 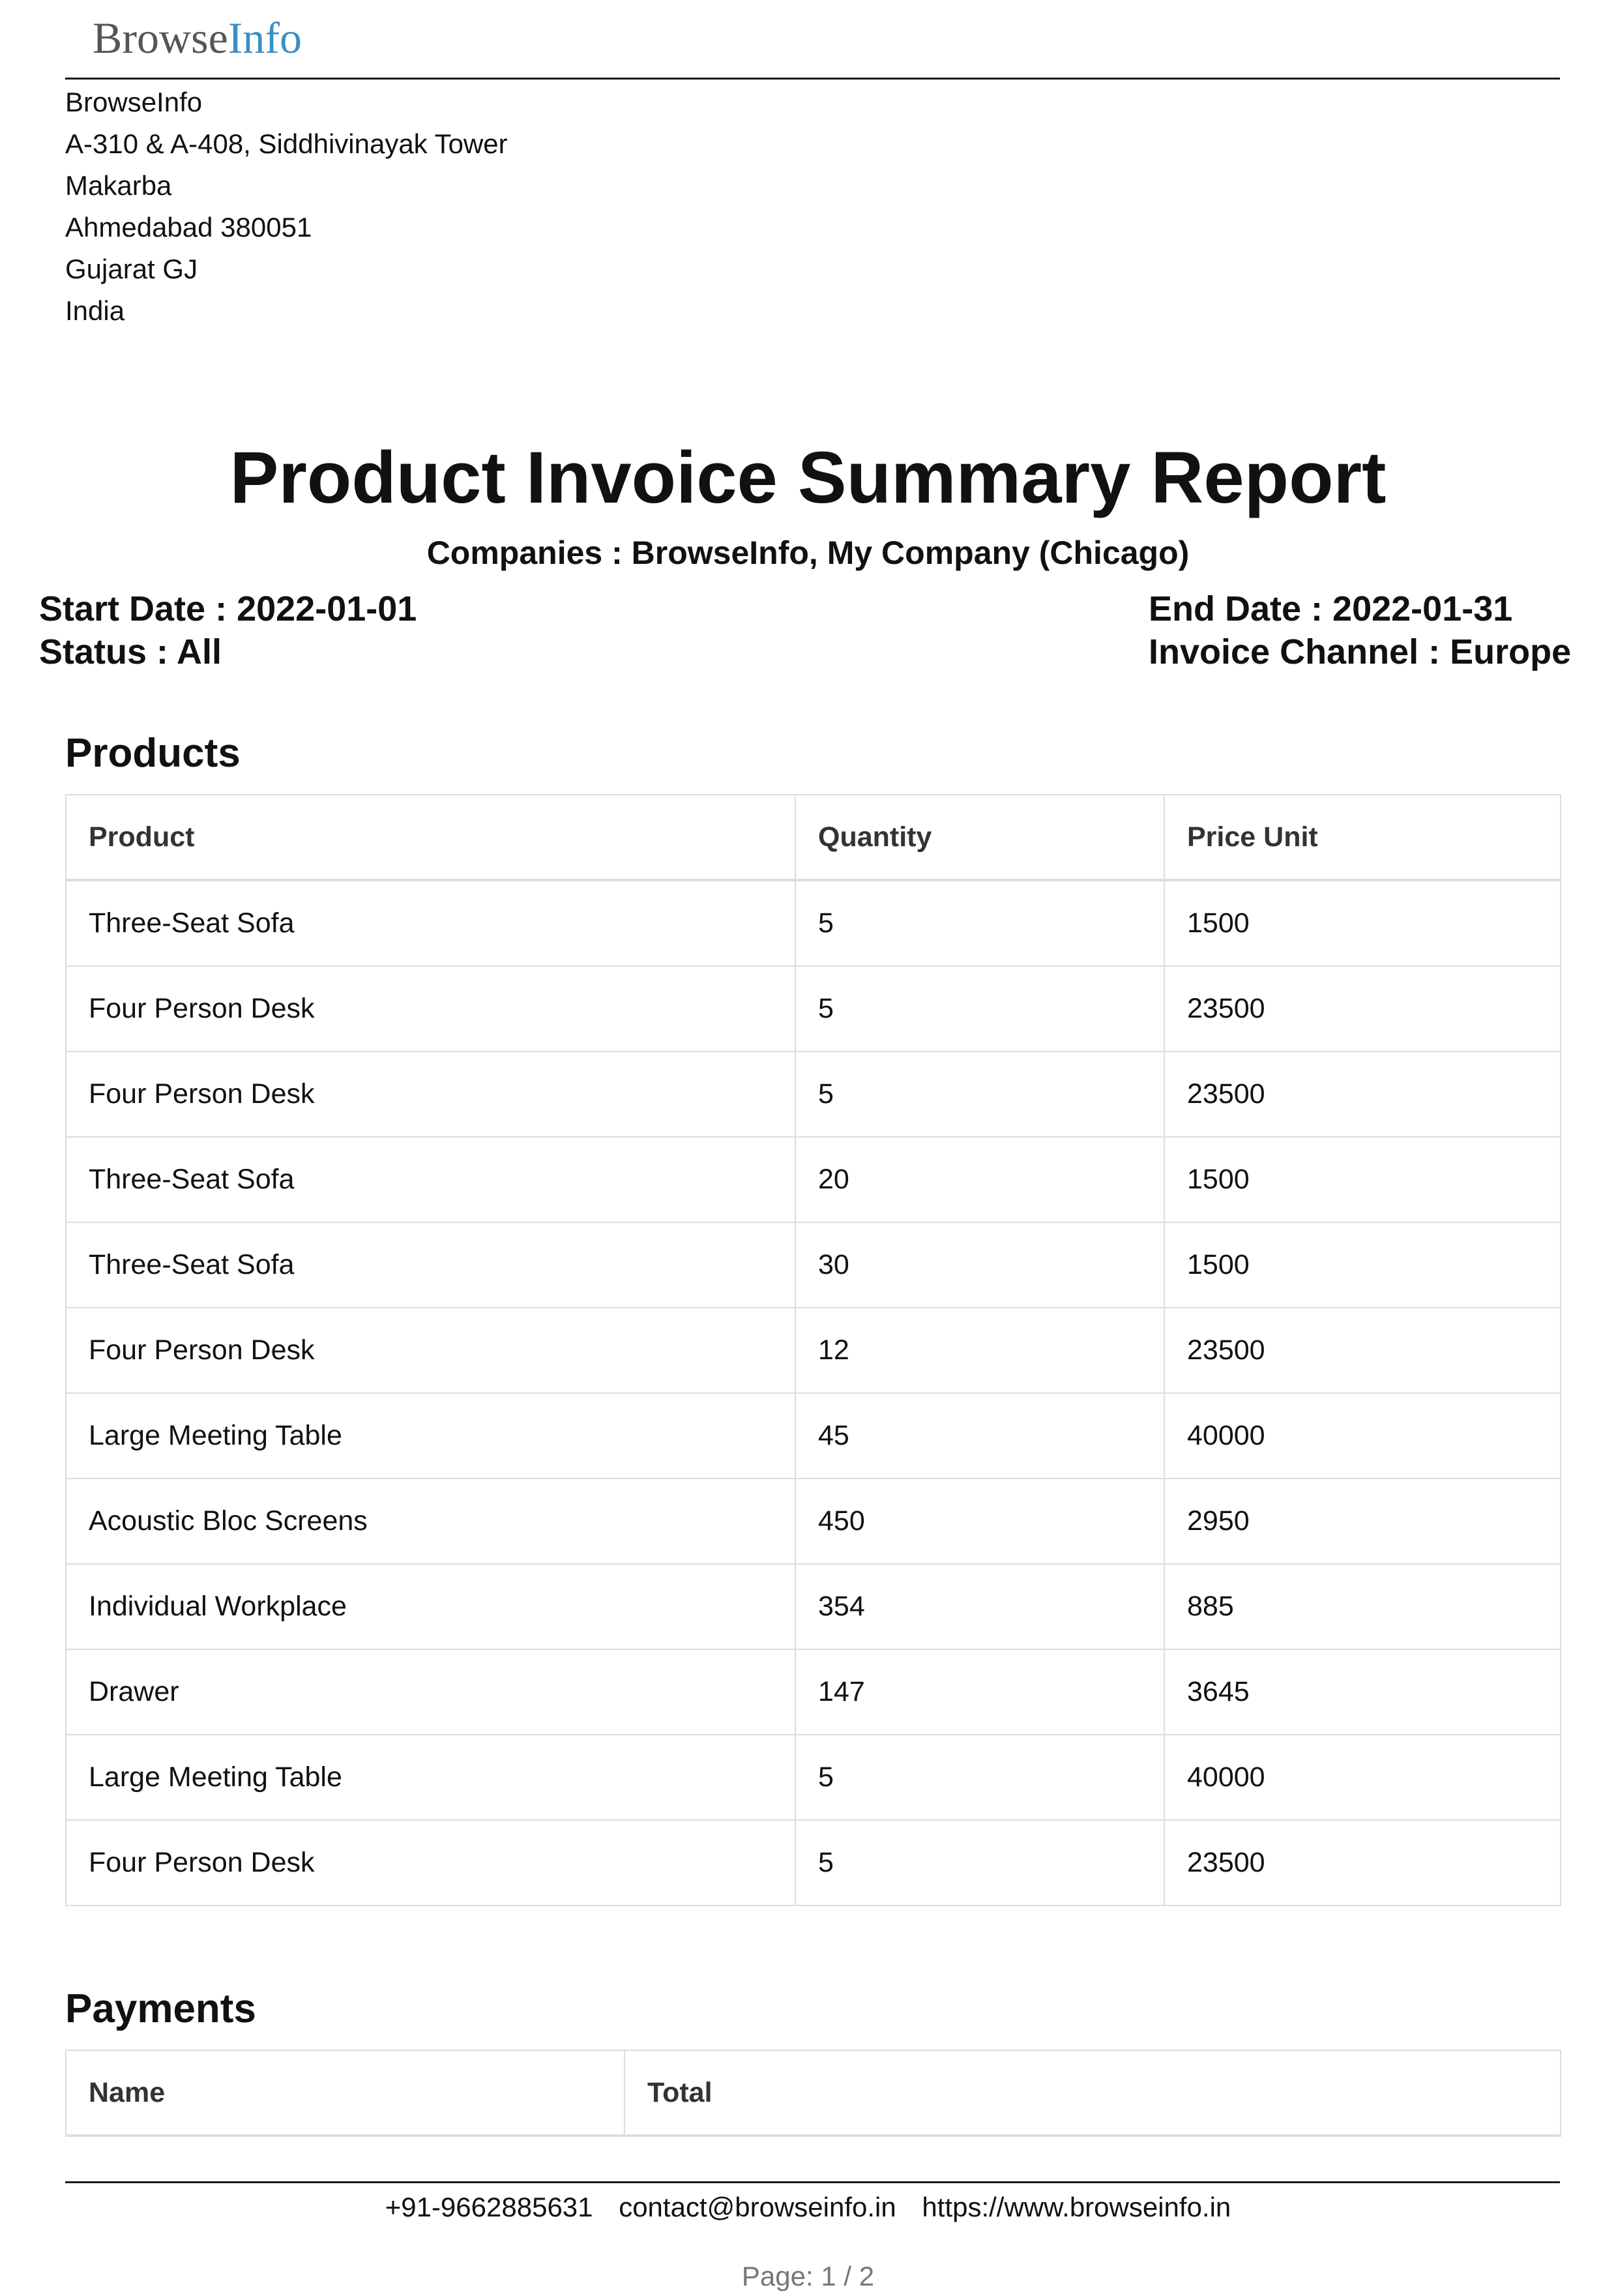 What do you see at coordinates (1295, 651) in the screenshot?
I see `invoice-channel-label: Invoice Channel :` at bounding box center [1295, 651].